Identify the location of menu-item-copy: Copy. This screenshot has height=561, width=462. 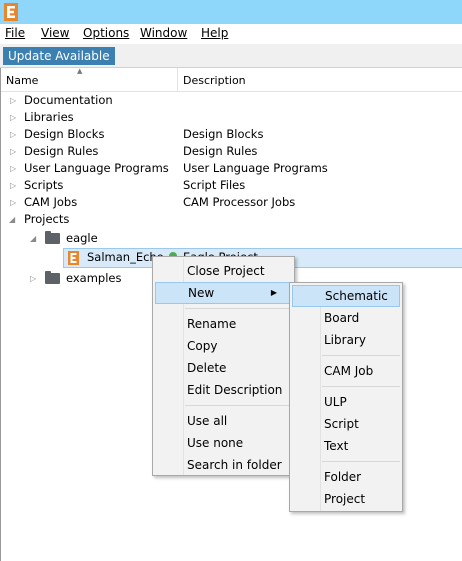
(223, 346).